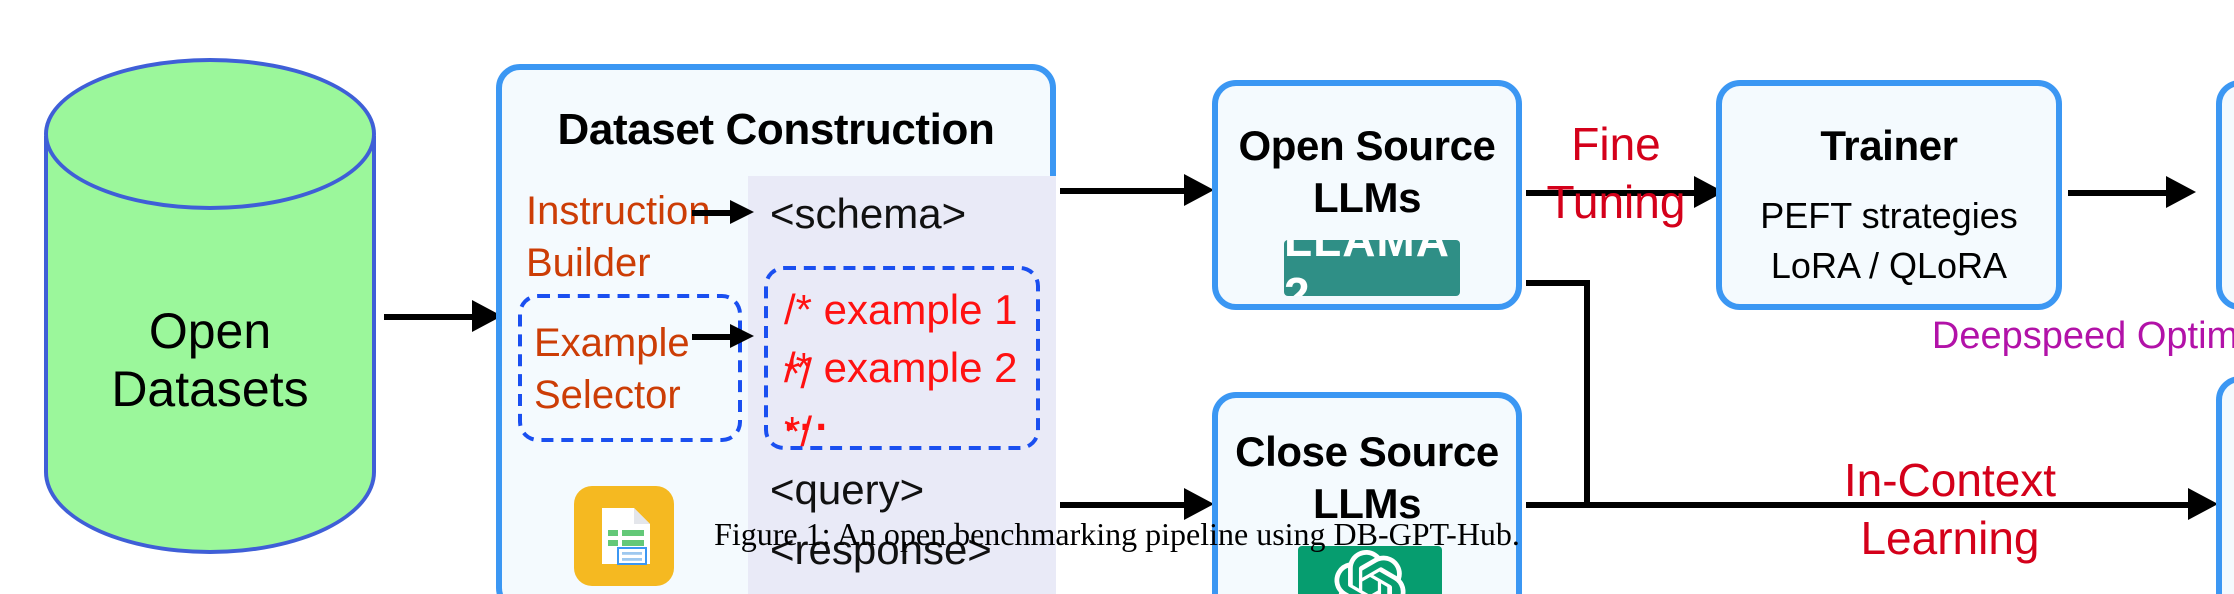 This screenshot has height=594, width=2234. Describe the element at coordinates (2225, 485) in the screenshot. I see `predictor-bottom-card: Predictor Prompting` at that location.